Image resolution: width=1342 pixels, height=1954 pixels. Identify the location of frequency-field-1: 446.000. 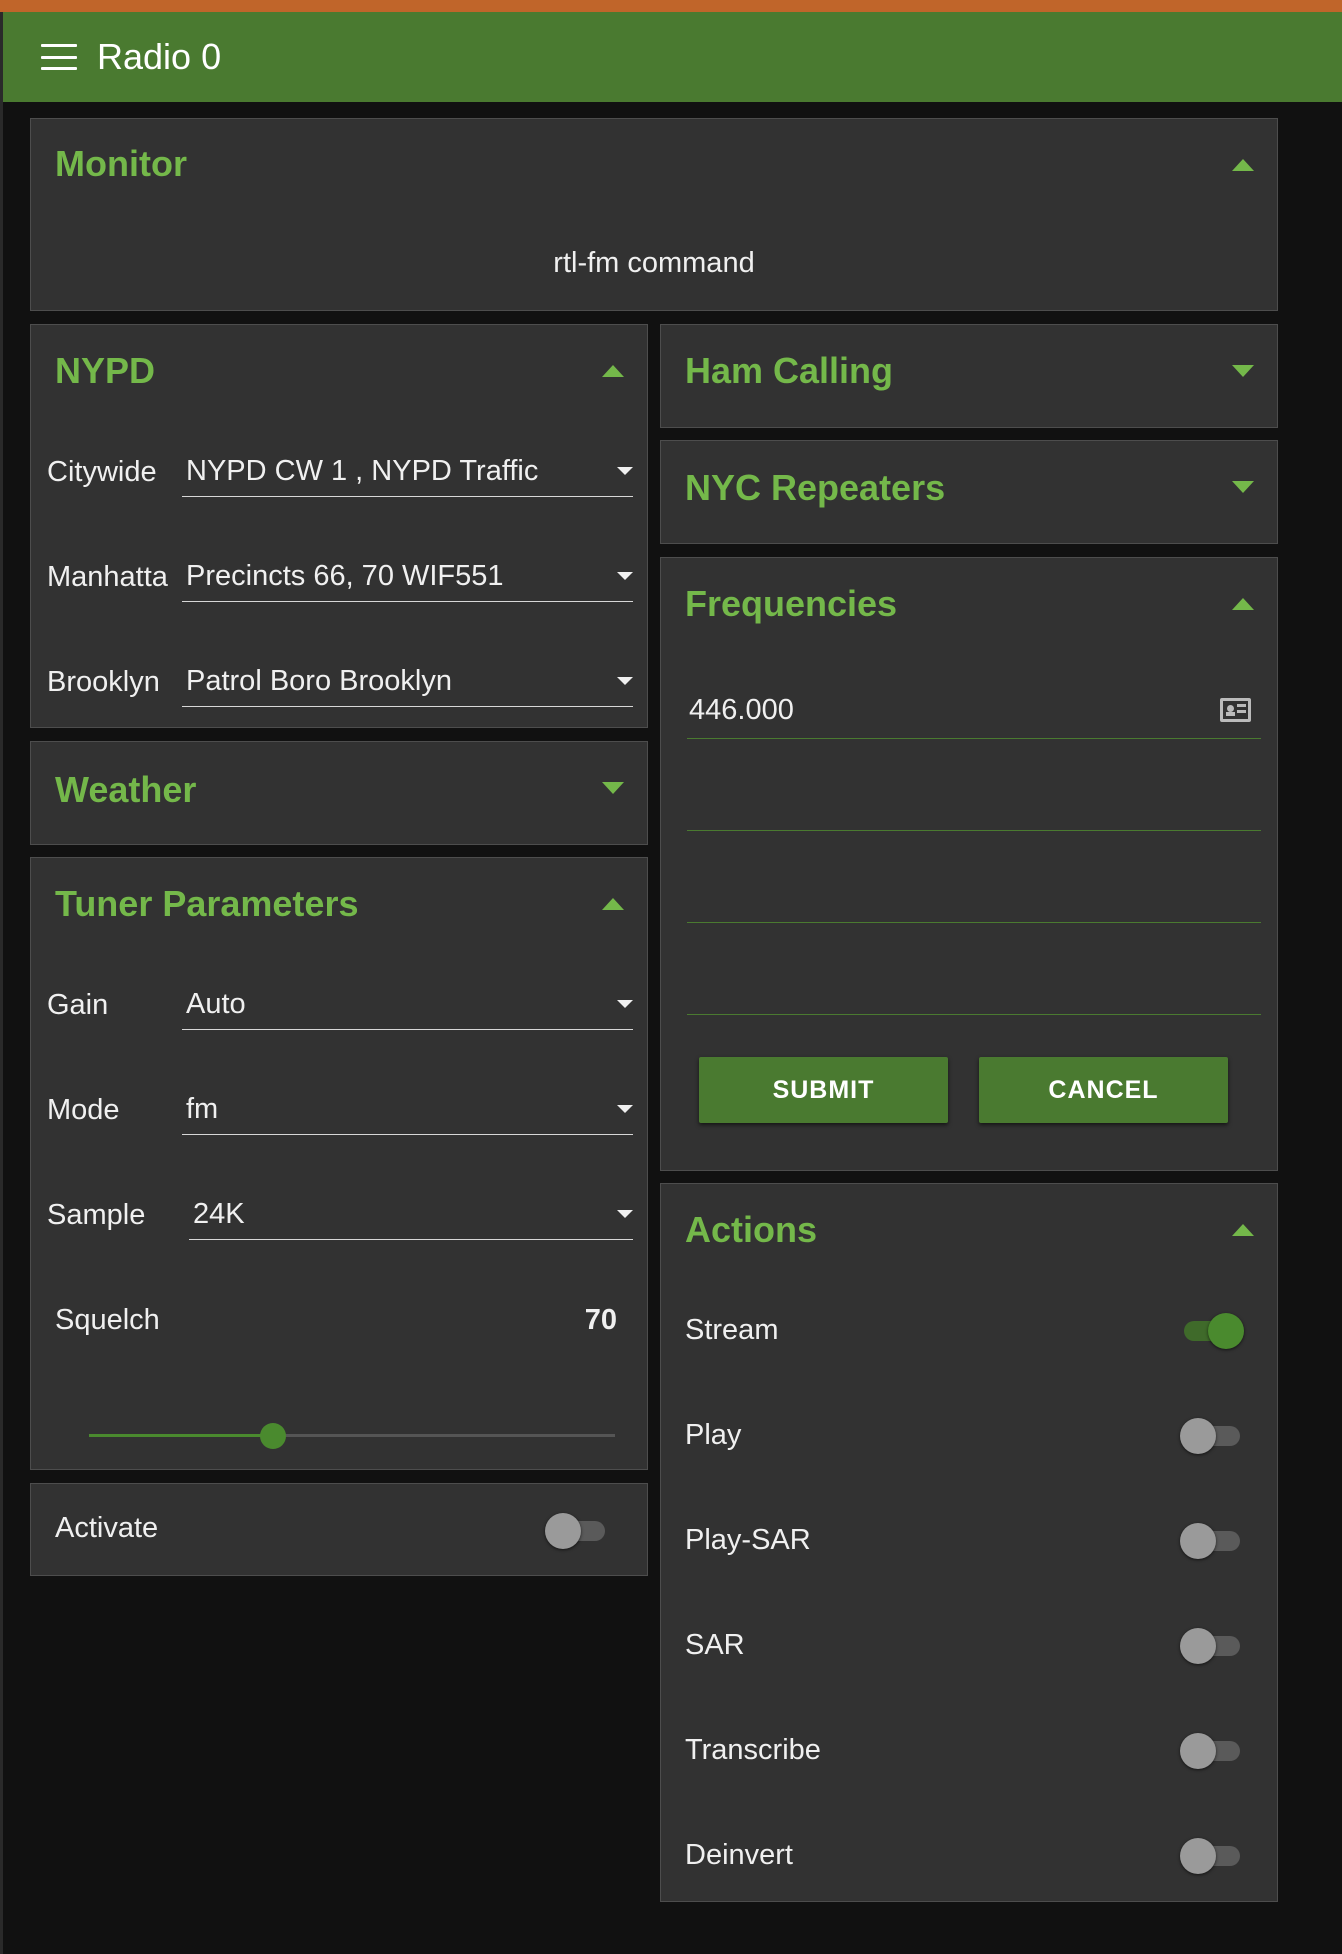
(974, 710).